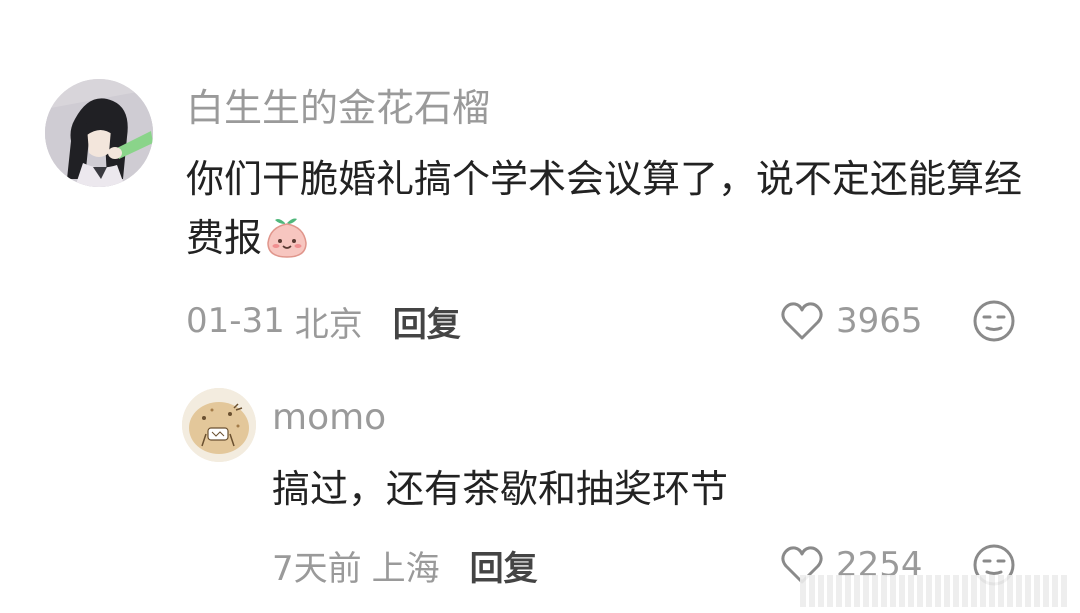 This screenshot has width=1080, height=613. What do you see at coordinates (935, 591) in the screenshot?
I see `watermark-strip` at bounding box center [935, 591].